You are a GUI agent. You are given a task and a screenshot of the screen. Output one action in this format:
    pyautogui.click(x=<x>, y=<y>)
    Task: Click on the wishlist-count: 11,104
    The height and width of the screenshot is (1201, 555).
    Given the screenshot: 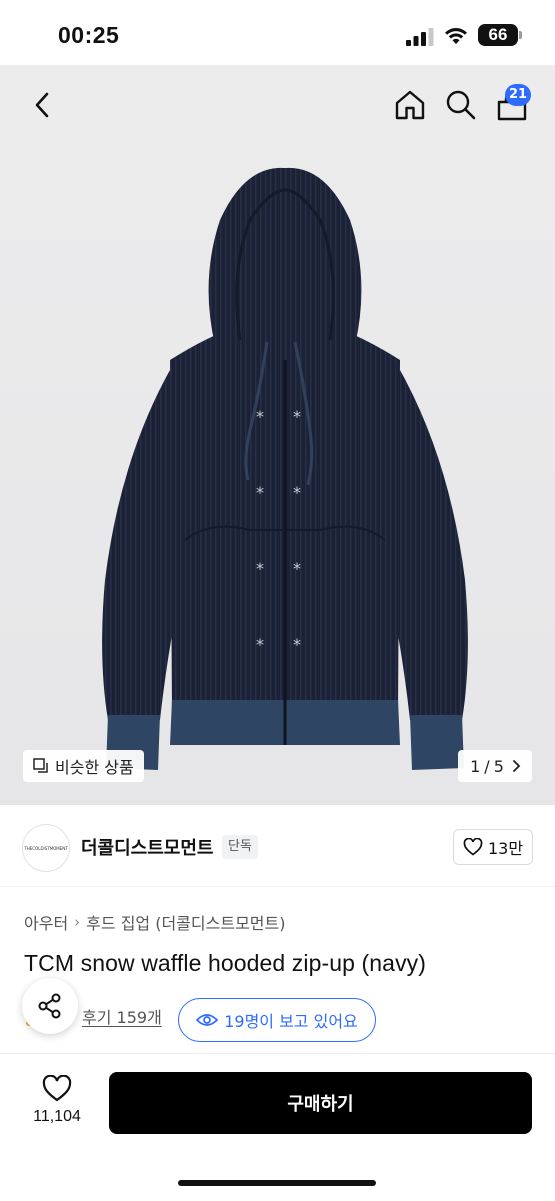 What is the action you would take?
    pyautogui.click(x=57, y=1116)
    